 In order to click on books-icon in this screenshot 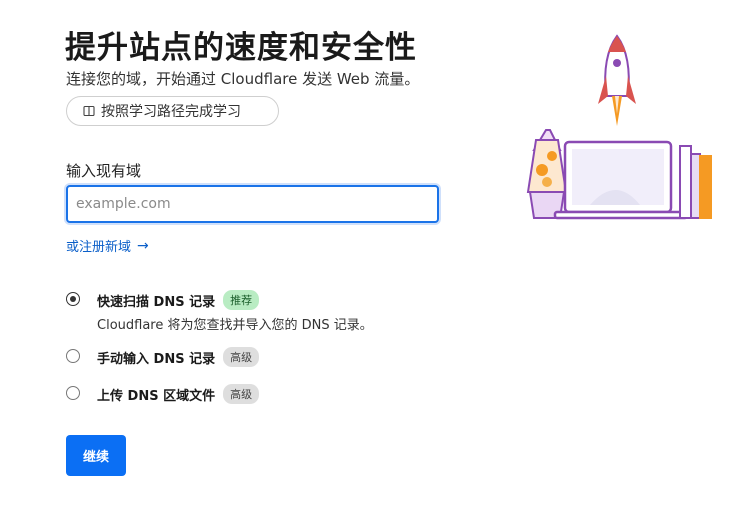, I will do `click(695, 182)`.